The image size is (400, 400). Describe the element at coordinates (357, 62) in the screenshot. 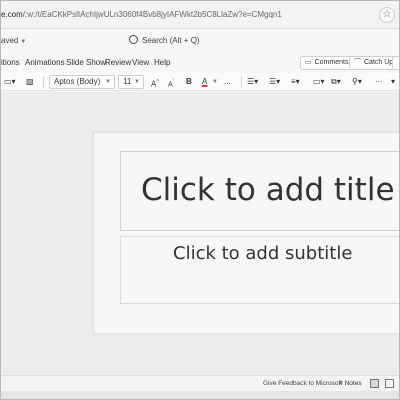

I see `catch-up-icon: ⌒` at that location.